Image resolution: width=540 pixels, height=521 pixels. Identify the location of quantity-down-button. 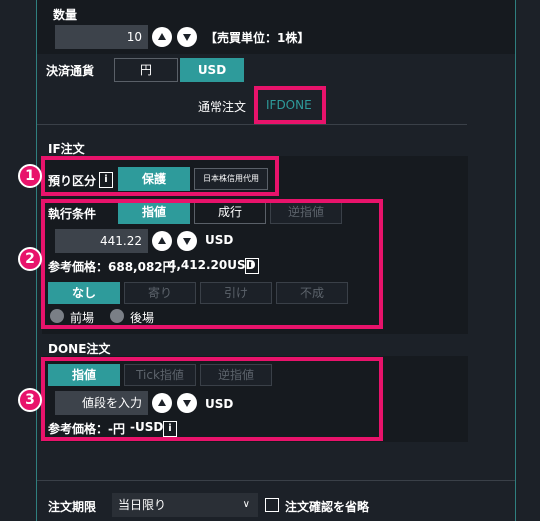
(187, 37).